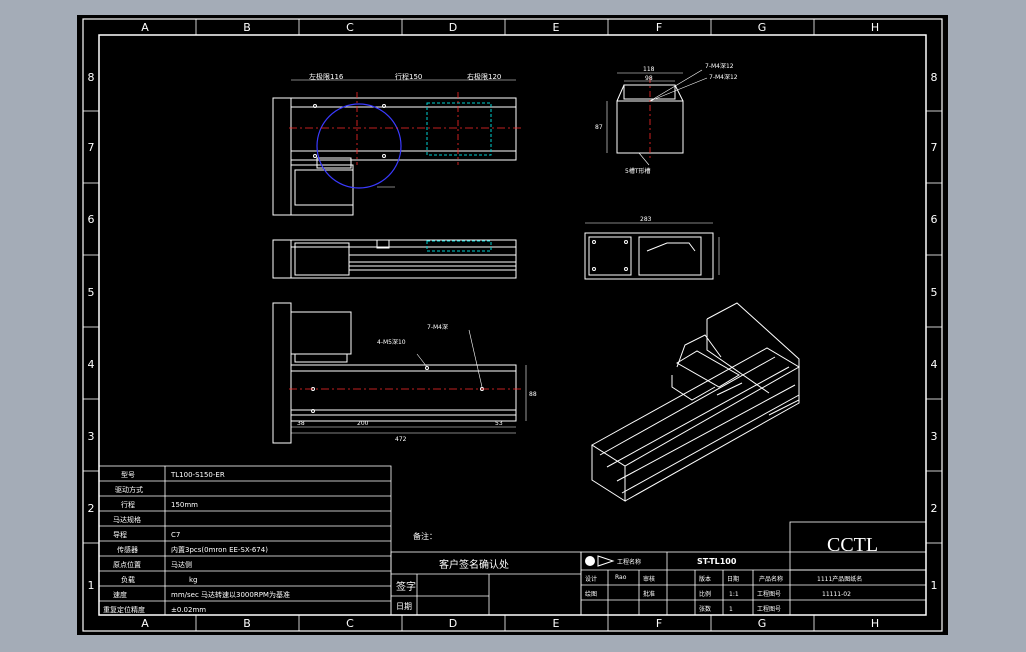 This screenshot has width=1026, height=652. I want to click on cell-scale: 1:1, so click(734, 594).